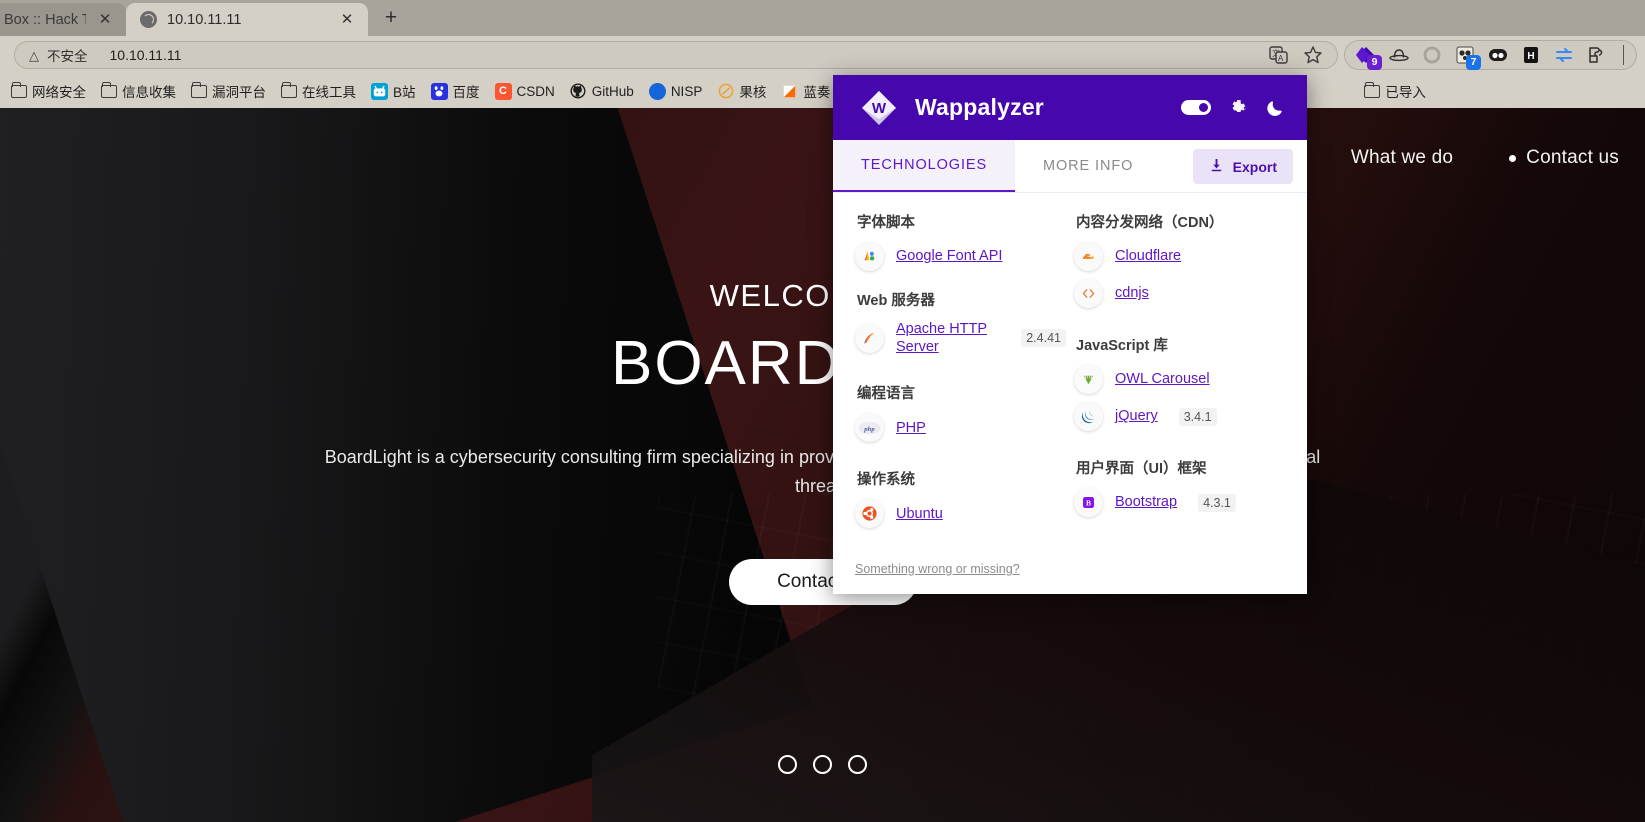 This screenshot has width=1645, height=822. I want to click on technology-row: cdnjs, so click(1179, 293).